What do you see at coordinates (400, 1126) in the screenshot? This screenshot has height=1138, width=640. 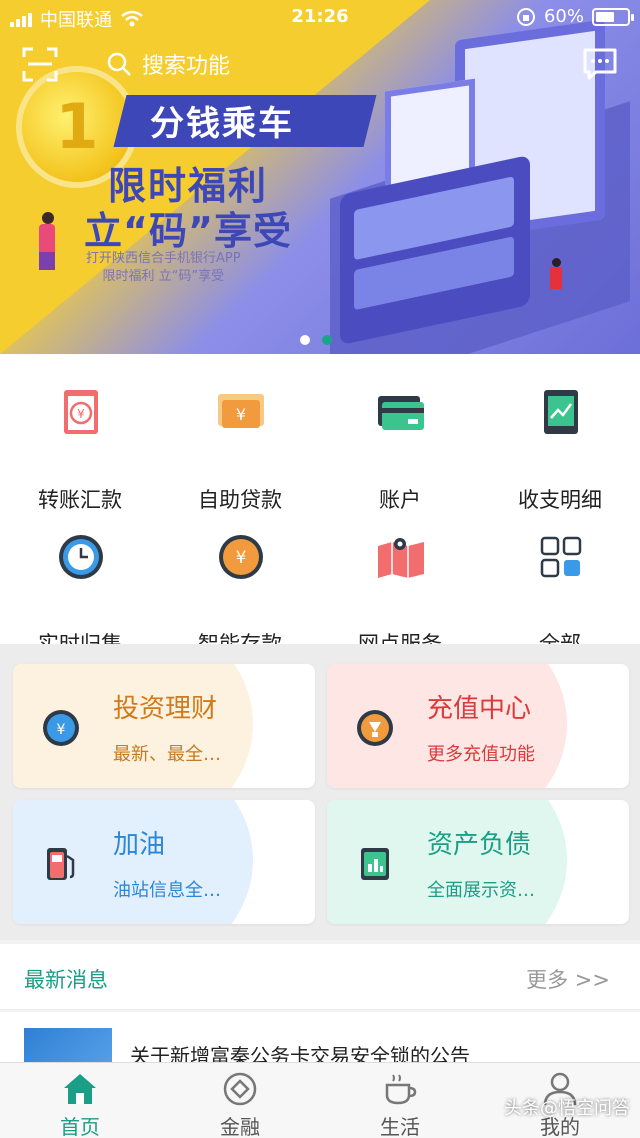 I see `tab-label: 生活` at bounding box center [400, 1126].